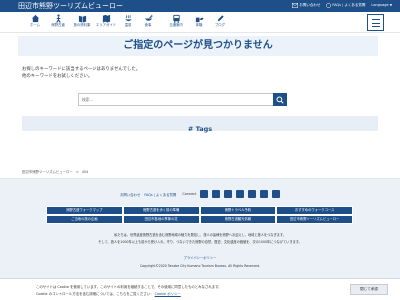 This screenshot has width=400, height=300. I want to click on mail-icon, so click(295, 5).